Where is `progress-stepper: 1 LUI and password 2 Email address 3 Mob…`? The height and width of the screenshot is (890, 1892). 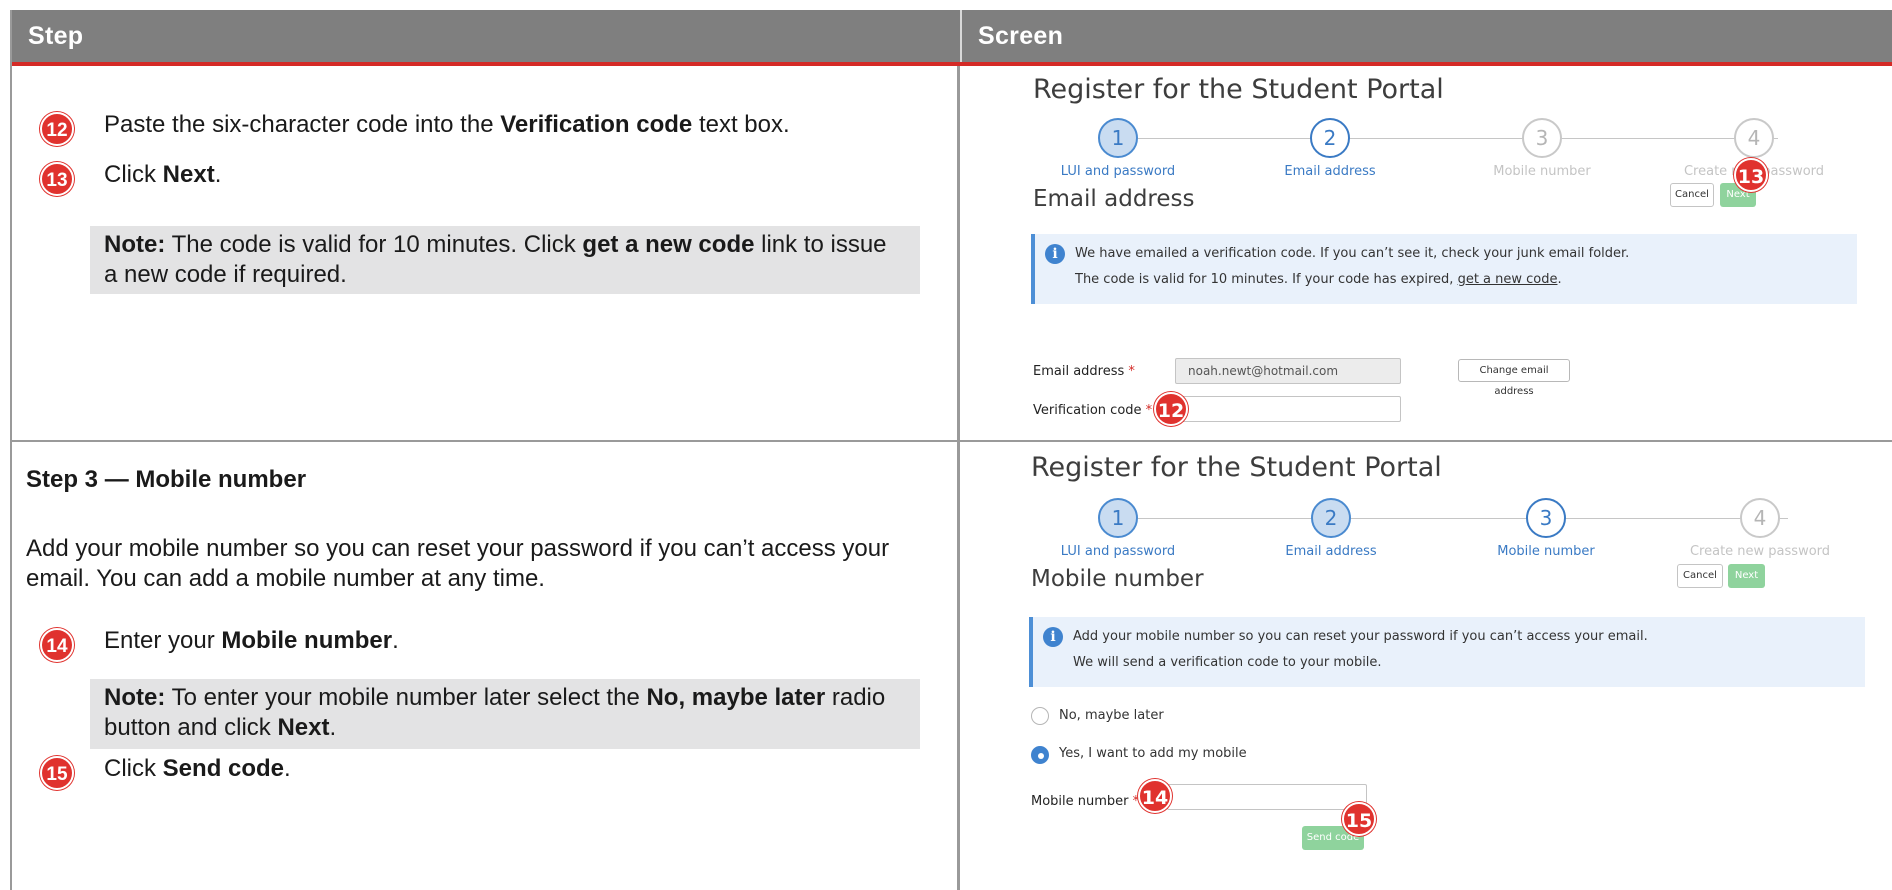
progress-stepper: 1 LUI and password 2 Email address 3 Mob… is located at coordinates (1457, 533).